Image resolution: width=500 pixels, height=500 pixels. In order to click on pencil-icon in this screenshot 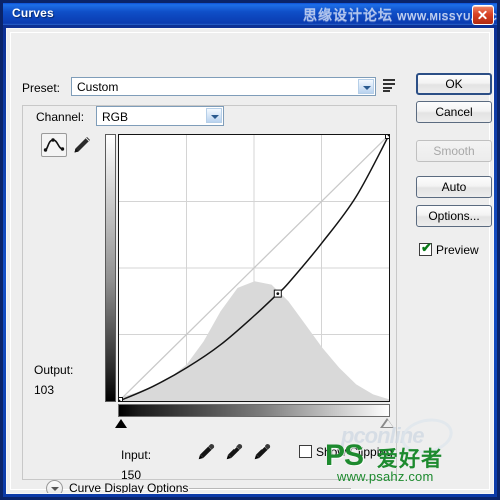, I will do `click(82, 145)`.